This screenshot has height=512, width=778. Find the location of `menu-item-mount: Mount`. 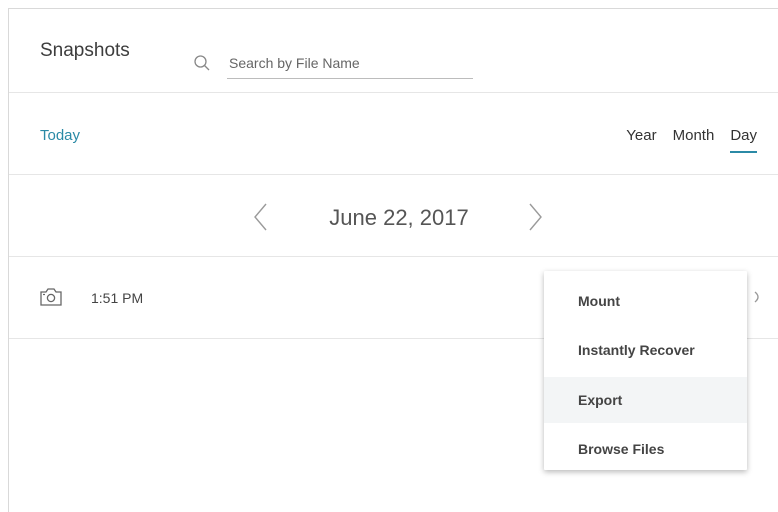

menu-item-mount: Mount is located at coordinates (645, 301).